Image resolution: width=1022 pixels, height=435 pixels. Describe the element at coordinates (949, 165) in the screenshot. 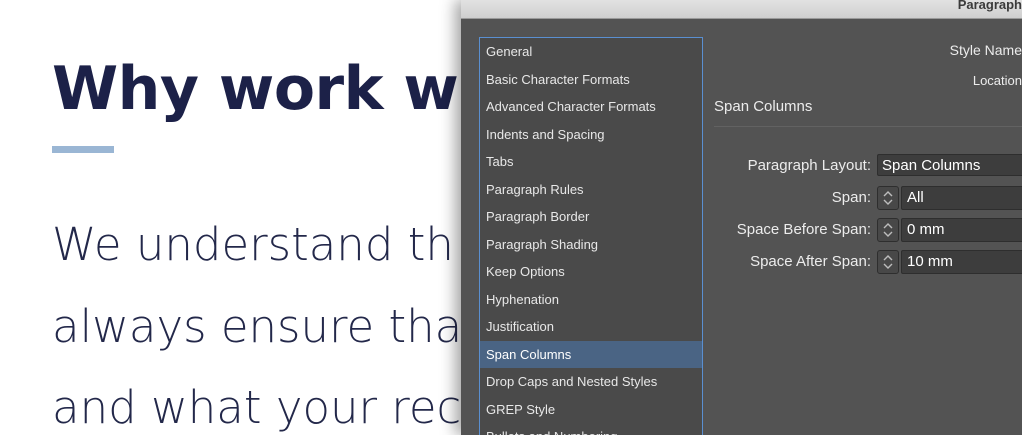

I see `paragraph-layout-dropdown: Span Columns` at that location.